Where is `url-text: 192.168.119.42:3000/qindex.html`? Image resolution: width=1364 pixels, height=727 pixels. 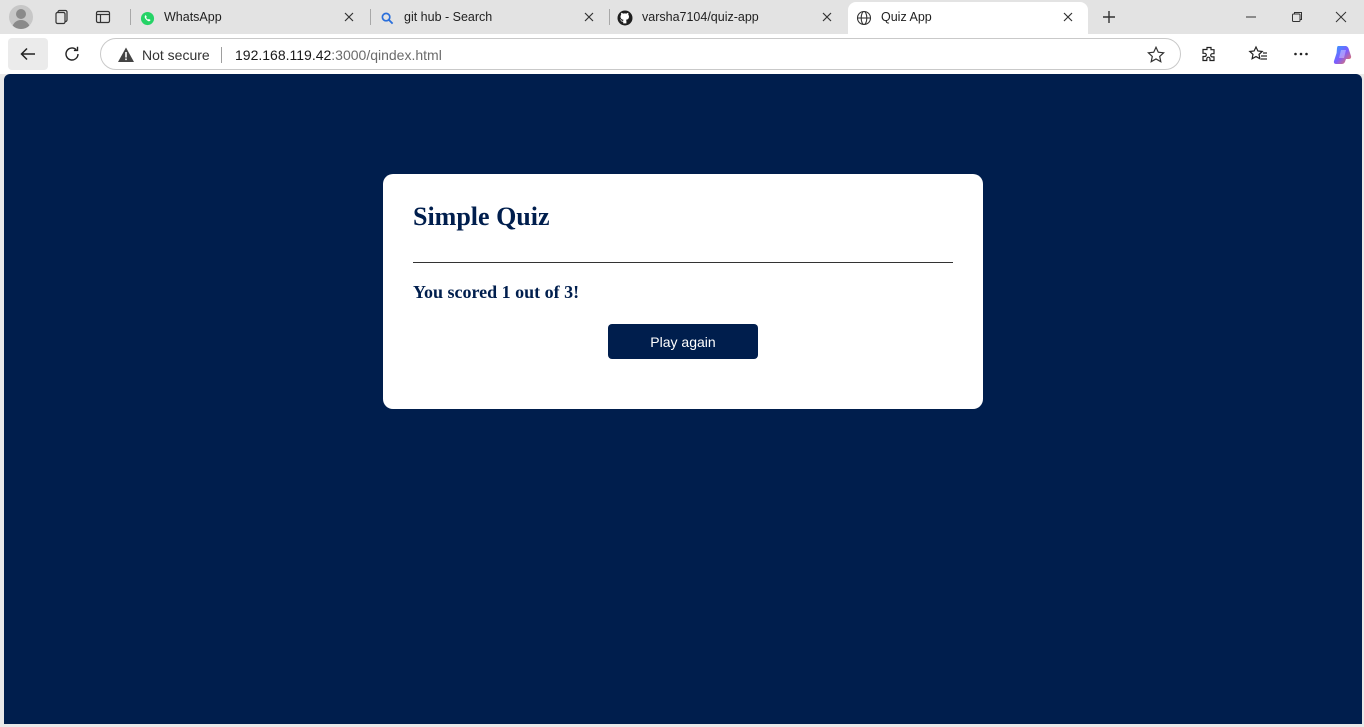 url-text: 192.168.119.42:3000/qindex.html is located at coordinates (338, 55).